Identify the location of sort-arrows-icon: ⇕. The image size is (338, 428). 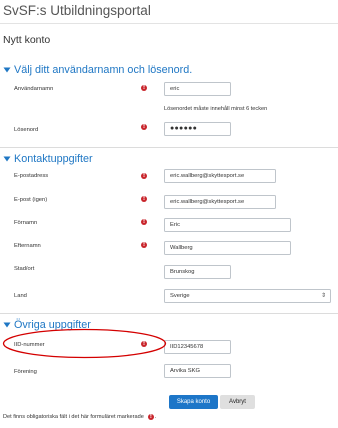
(323, 295).